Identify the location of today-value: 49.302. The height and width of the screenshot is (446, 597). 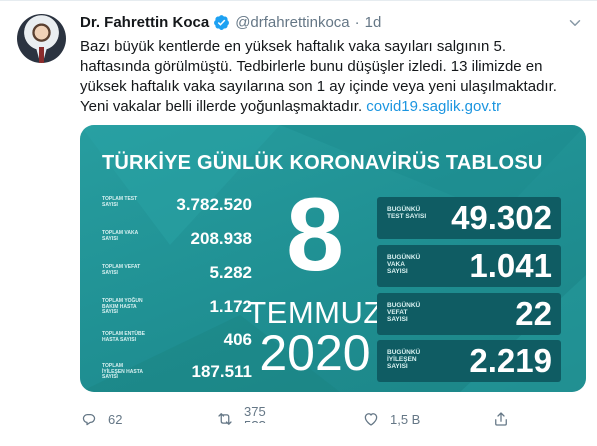
(501, 217).